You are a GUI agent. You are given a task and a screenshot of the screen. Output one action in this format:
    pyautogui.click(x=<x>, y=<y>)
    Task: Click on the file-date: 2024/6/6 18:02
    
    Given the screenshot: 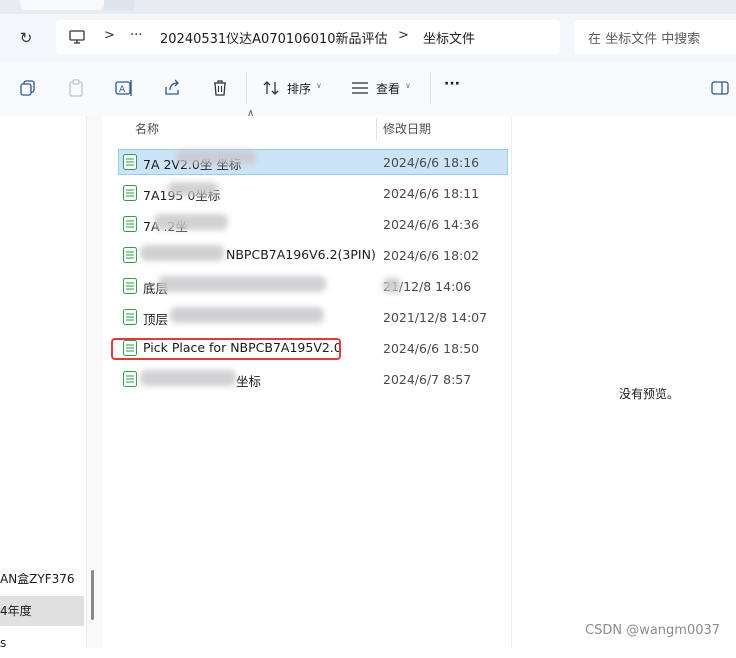 What is the action you would take?
    pyautogui.click(x=431, y=255)
    